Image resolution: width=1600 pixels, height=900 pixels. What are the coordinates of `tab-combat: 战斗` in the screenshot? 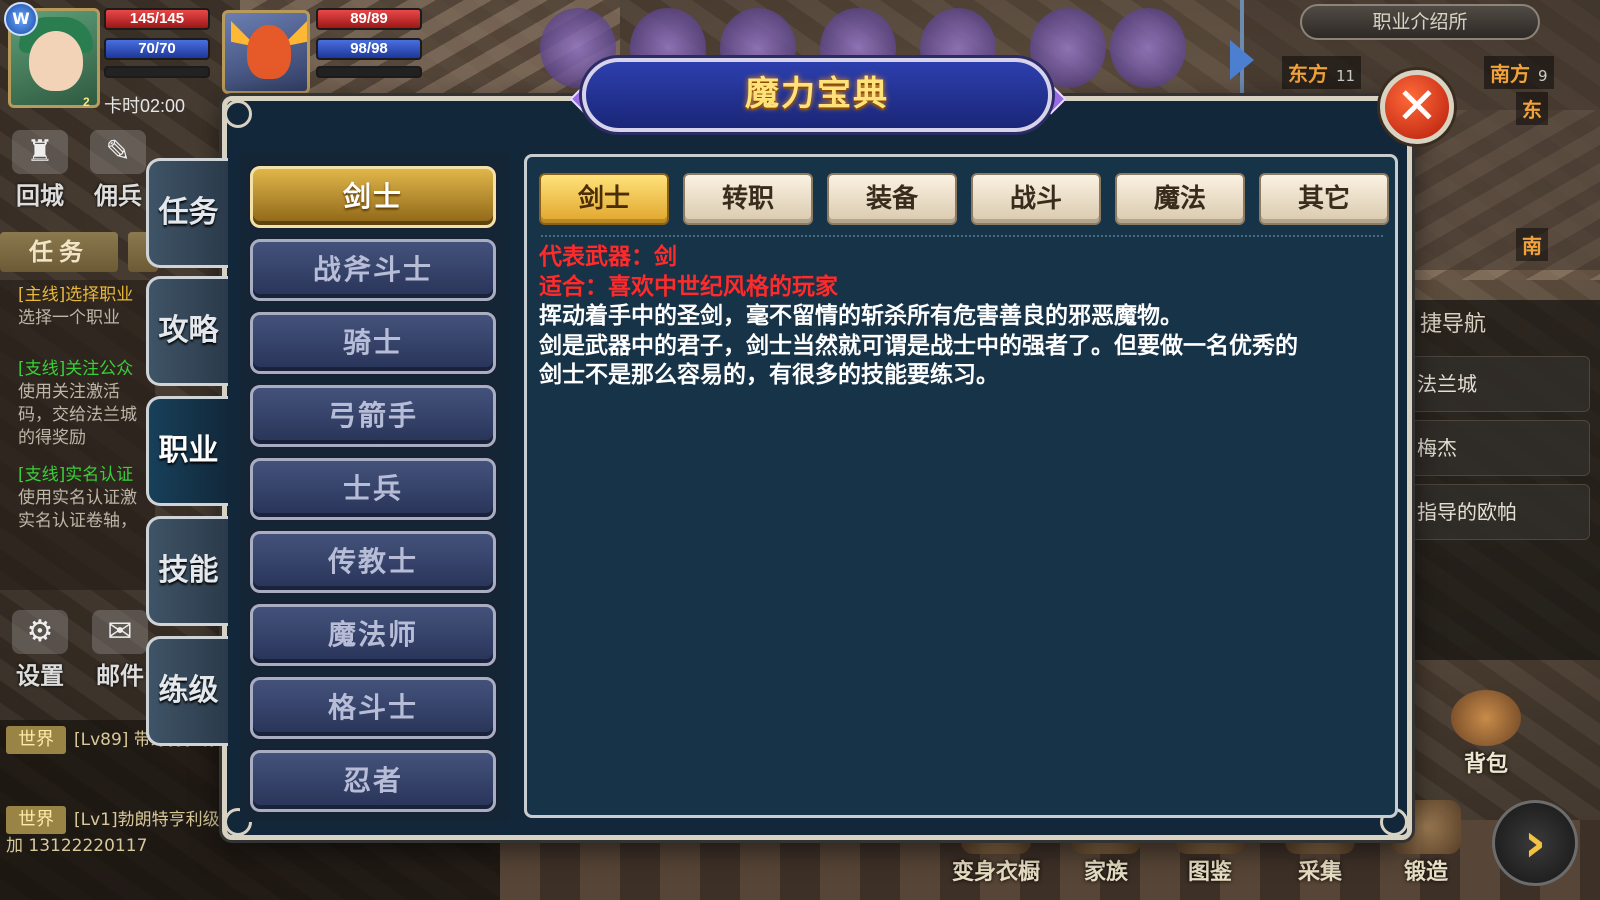 It's located at (1036, 199).